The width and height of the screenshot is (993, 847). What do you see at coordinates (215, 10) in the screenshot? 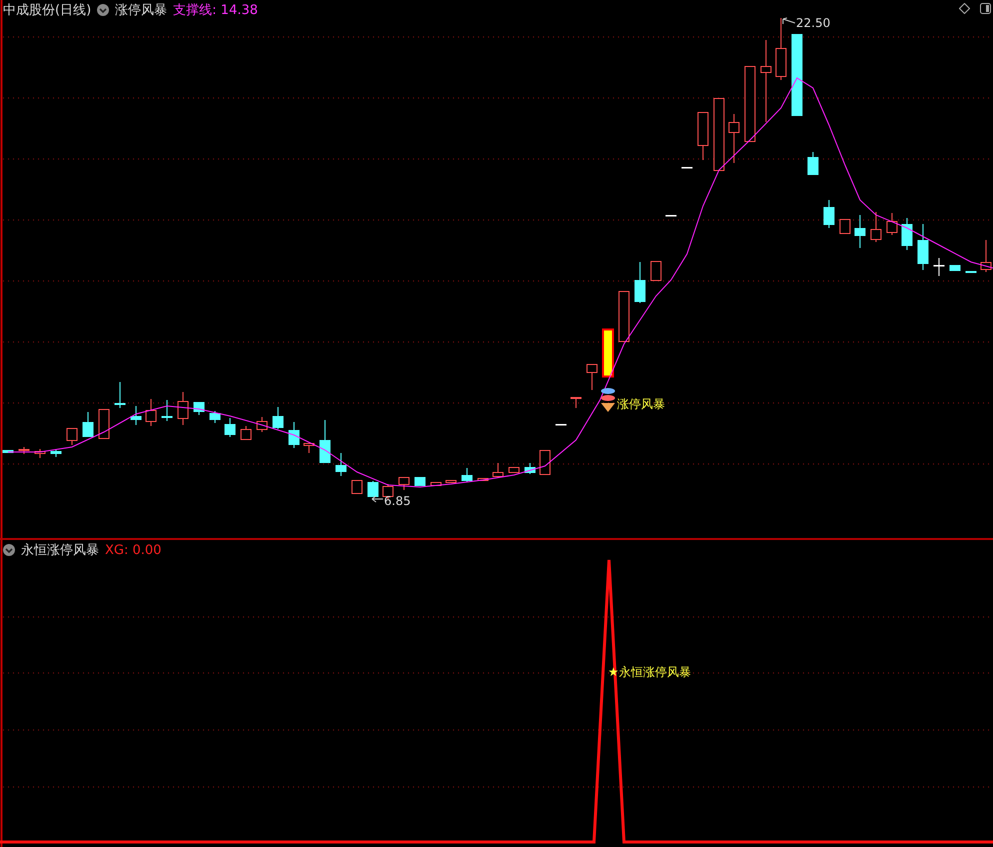
I see `support-reading: 支撑线: 14.38` at bounding box center [215, 10].